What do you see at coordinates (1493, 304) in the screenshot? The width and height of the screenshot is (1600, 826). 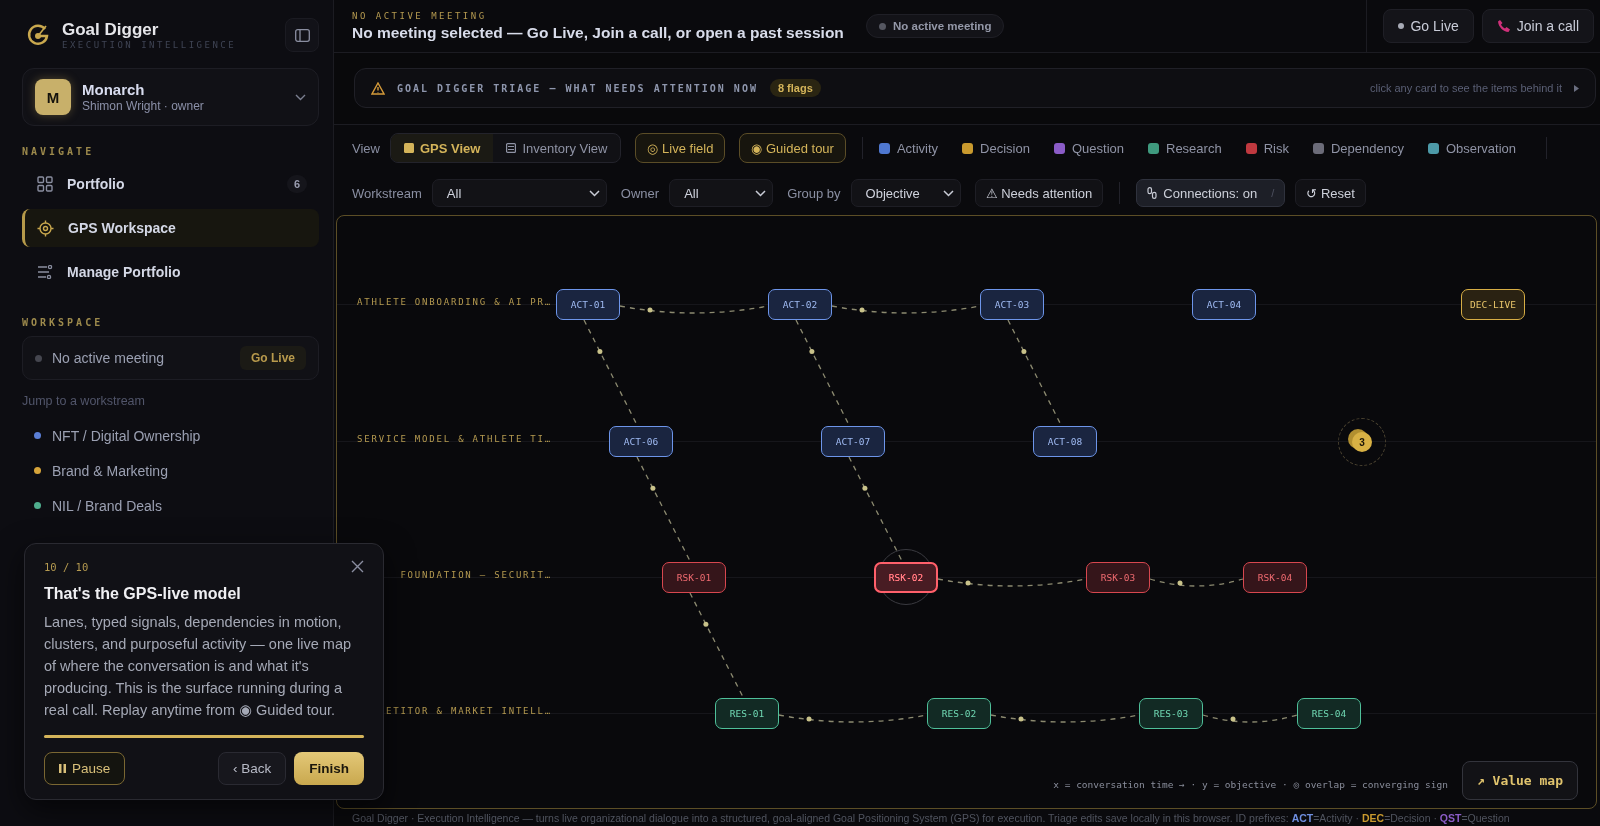 I see `signal-node: DEC-LIVE` at bounding box center [1493, 304].